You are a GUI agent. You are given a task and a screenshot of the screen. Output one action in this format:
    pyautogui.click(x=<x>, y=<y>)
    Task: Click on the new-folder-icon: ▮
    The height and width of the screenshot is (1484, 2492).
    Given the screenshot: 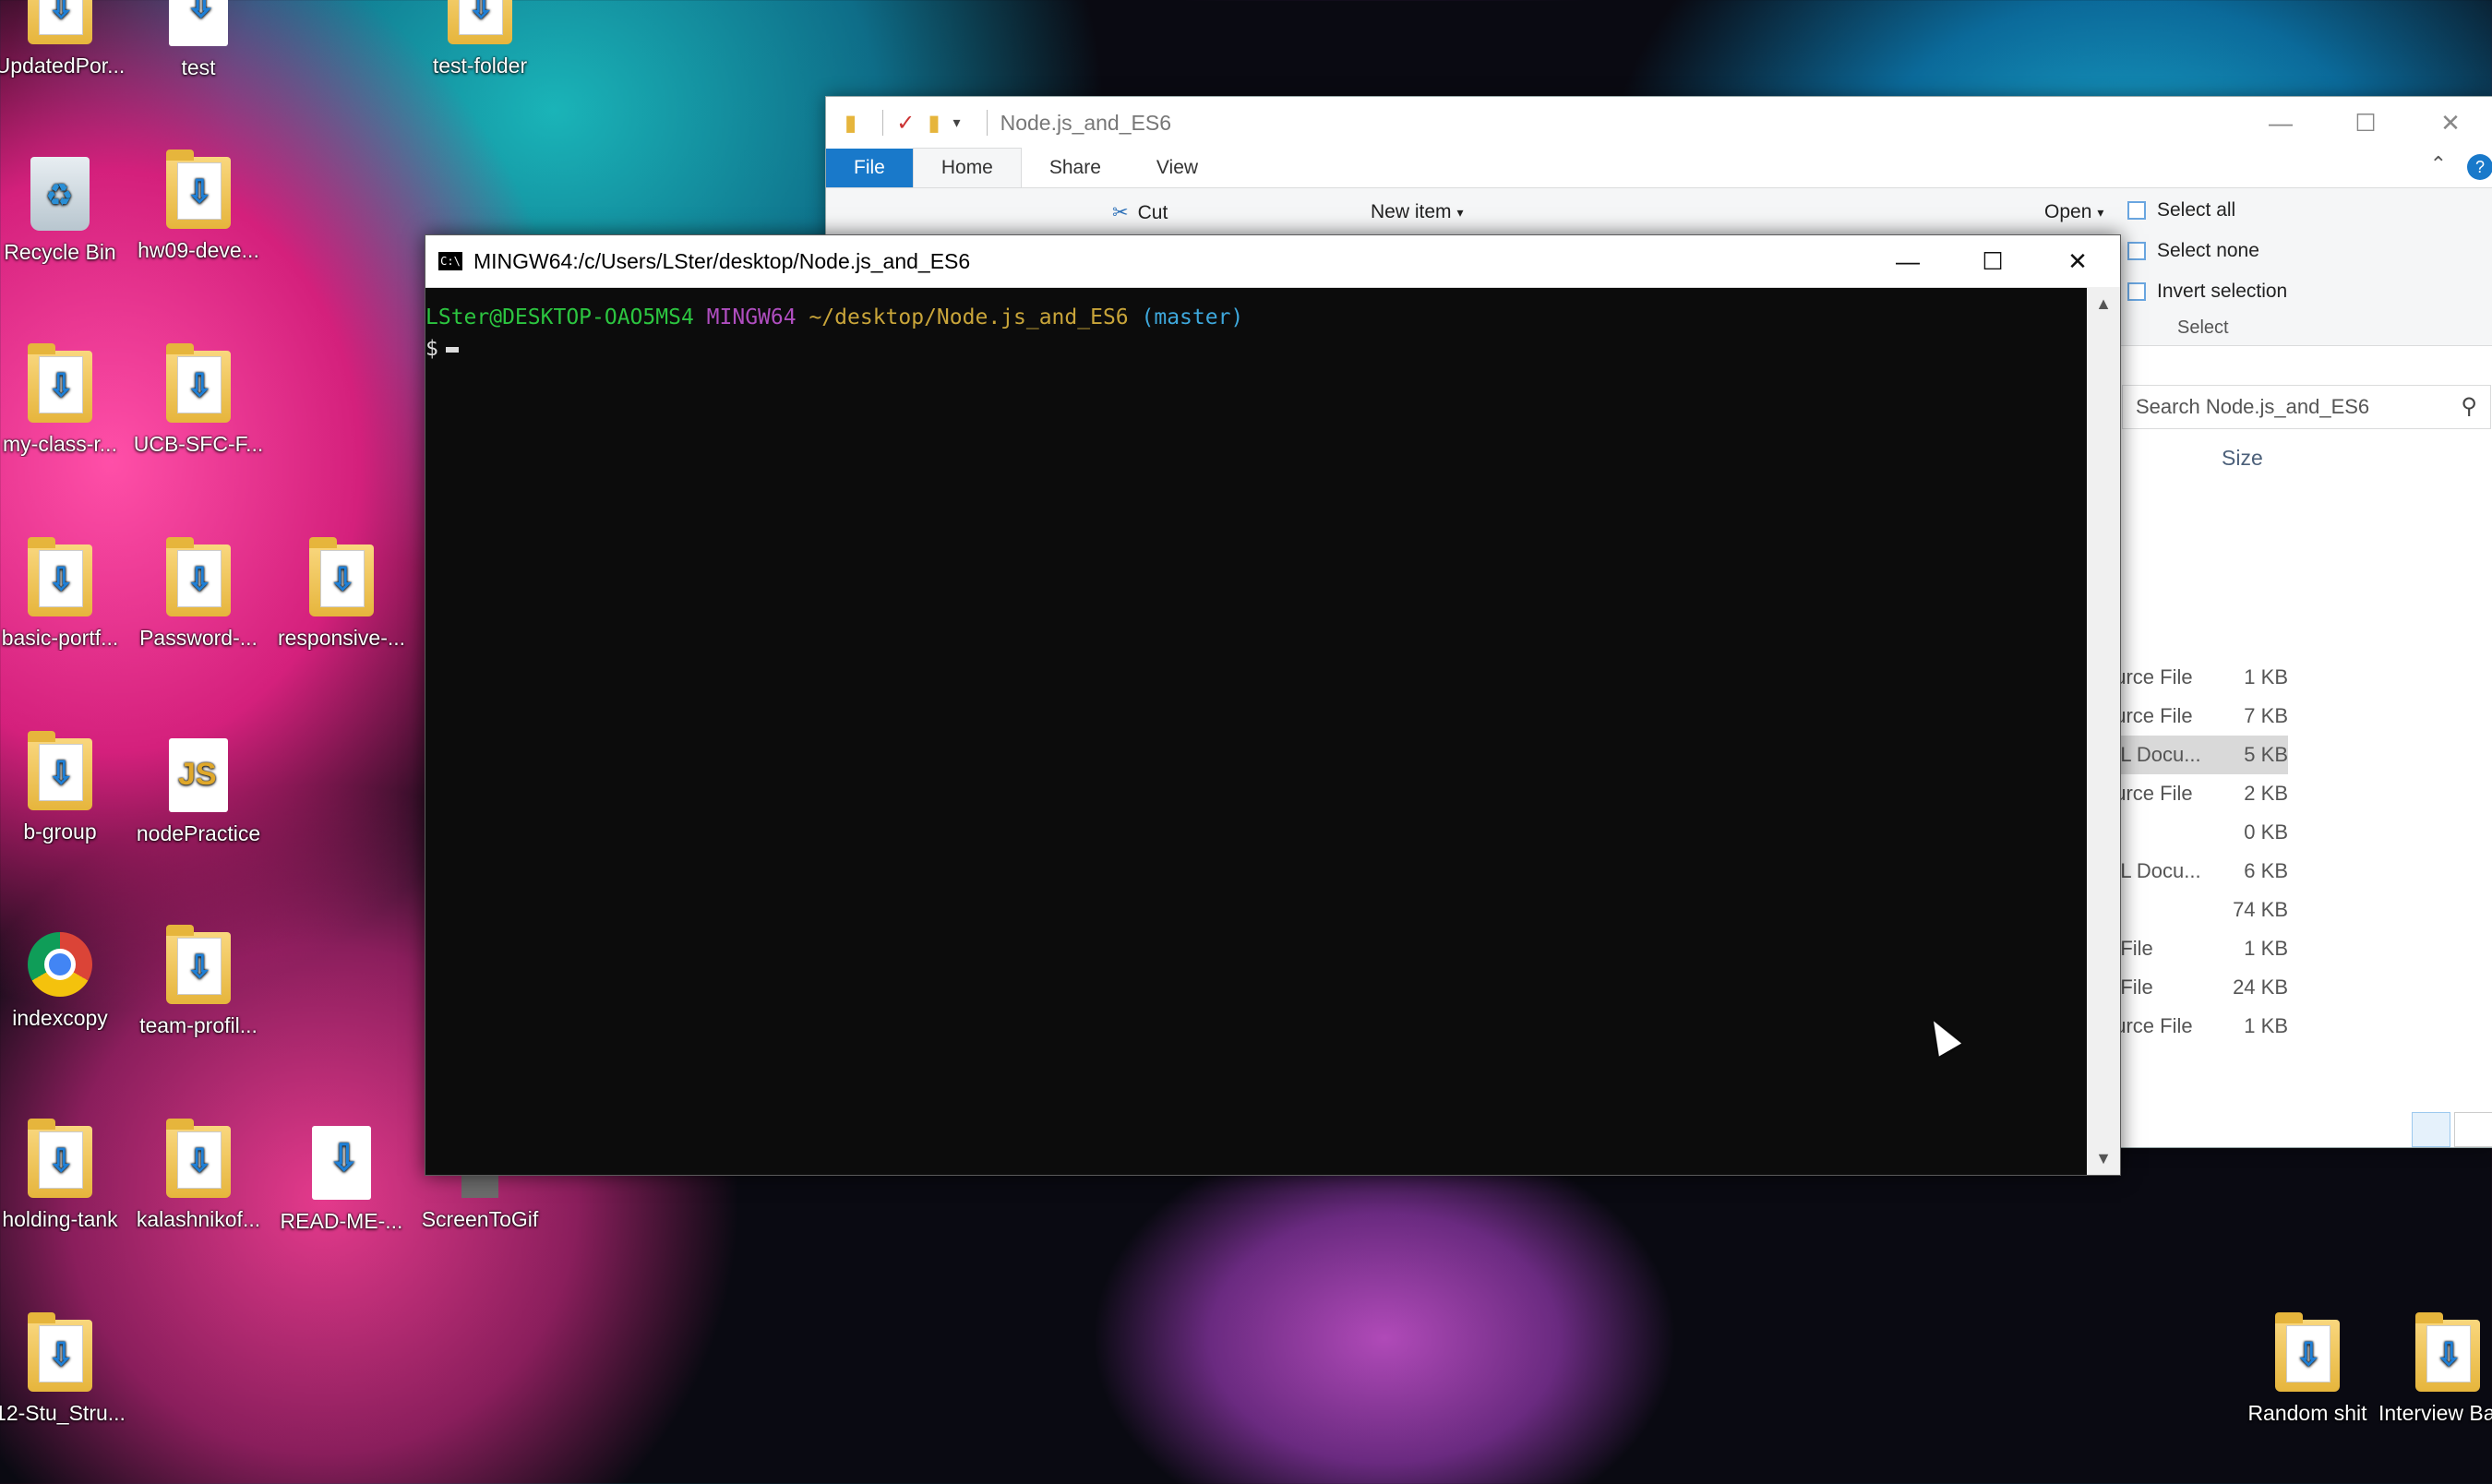 What is the action you would take?
    pyautogui.click(x=934, y=123)
    